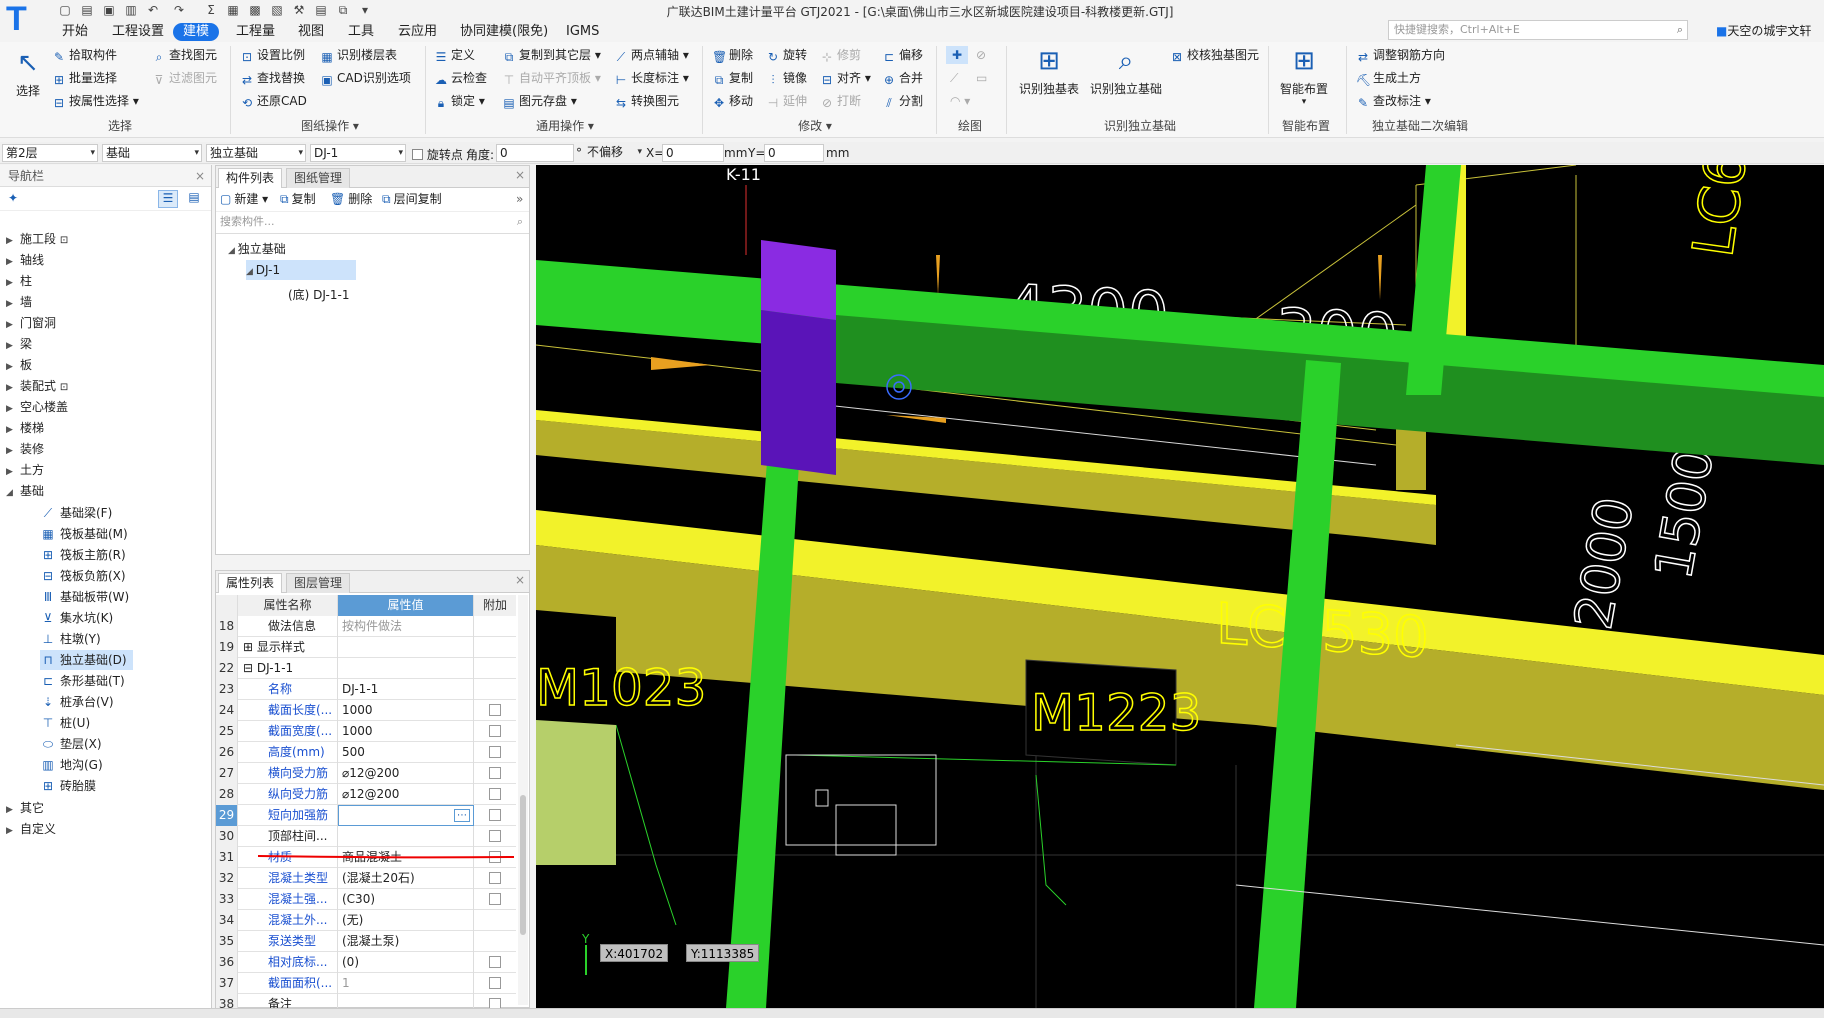 Image resolution: width=1824 pixels, height=1018 pixels. What do you see at coordinates (85, 681) in the screenshot?
I see `nav-sub-strip-foundation: ⊏ 条形基础(T)` at bounding box center [85, 681].